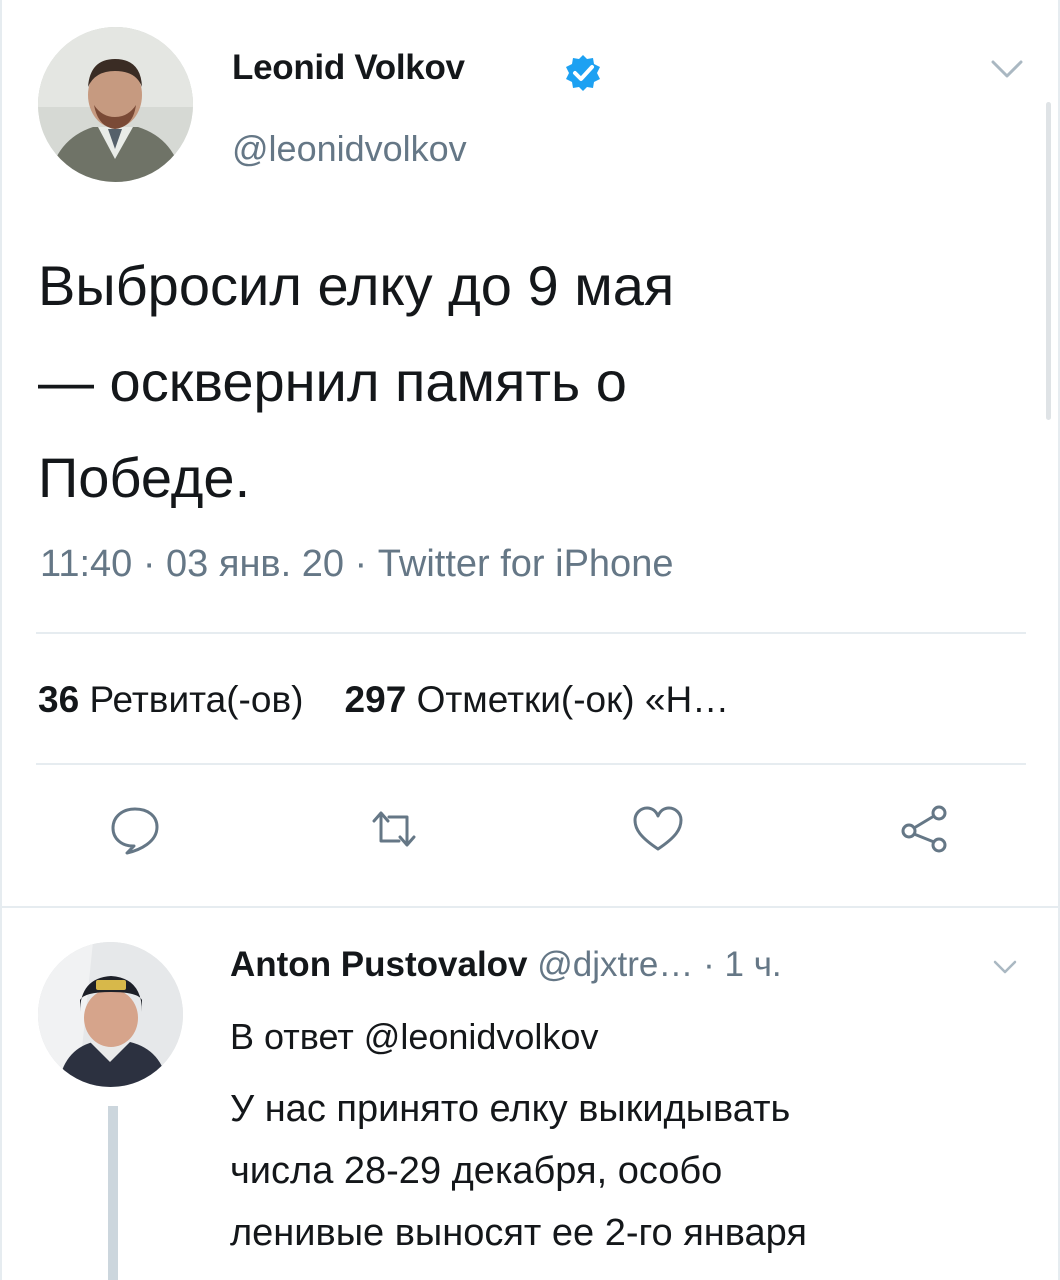  I want to click on reply-header: Anton Pustovalov @djxtre… · 1 ч., so click(506, 965).